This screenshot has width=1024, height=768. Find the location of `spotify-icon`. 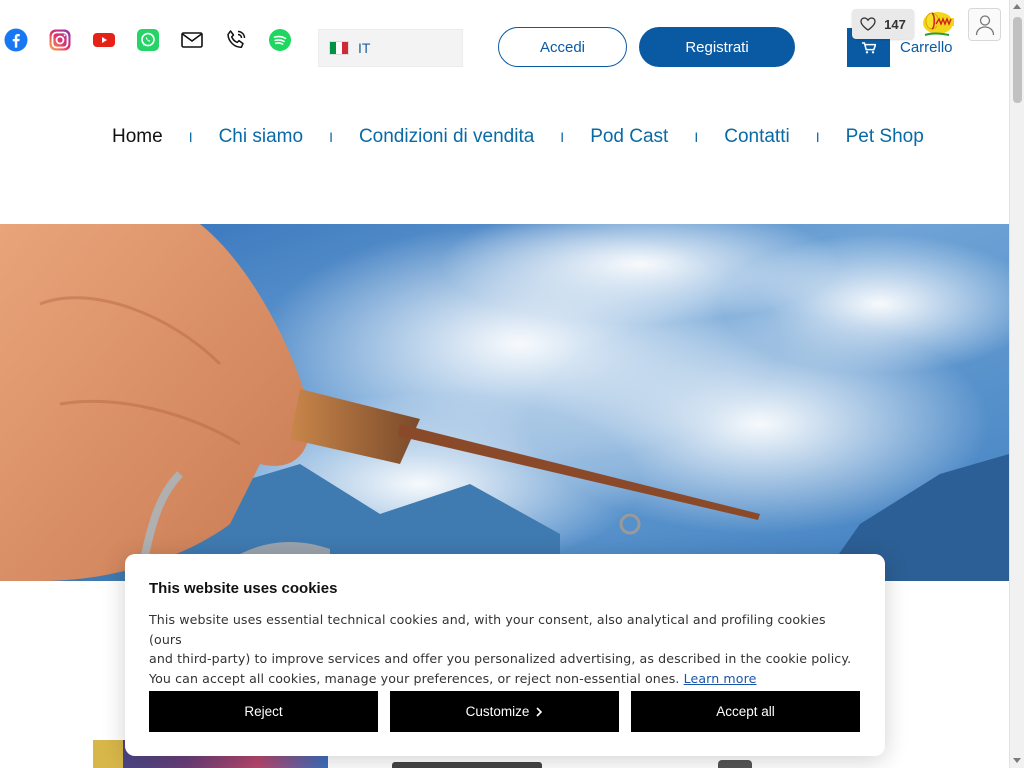

spotify-icon is located at coordinates (280, 40).